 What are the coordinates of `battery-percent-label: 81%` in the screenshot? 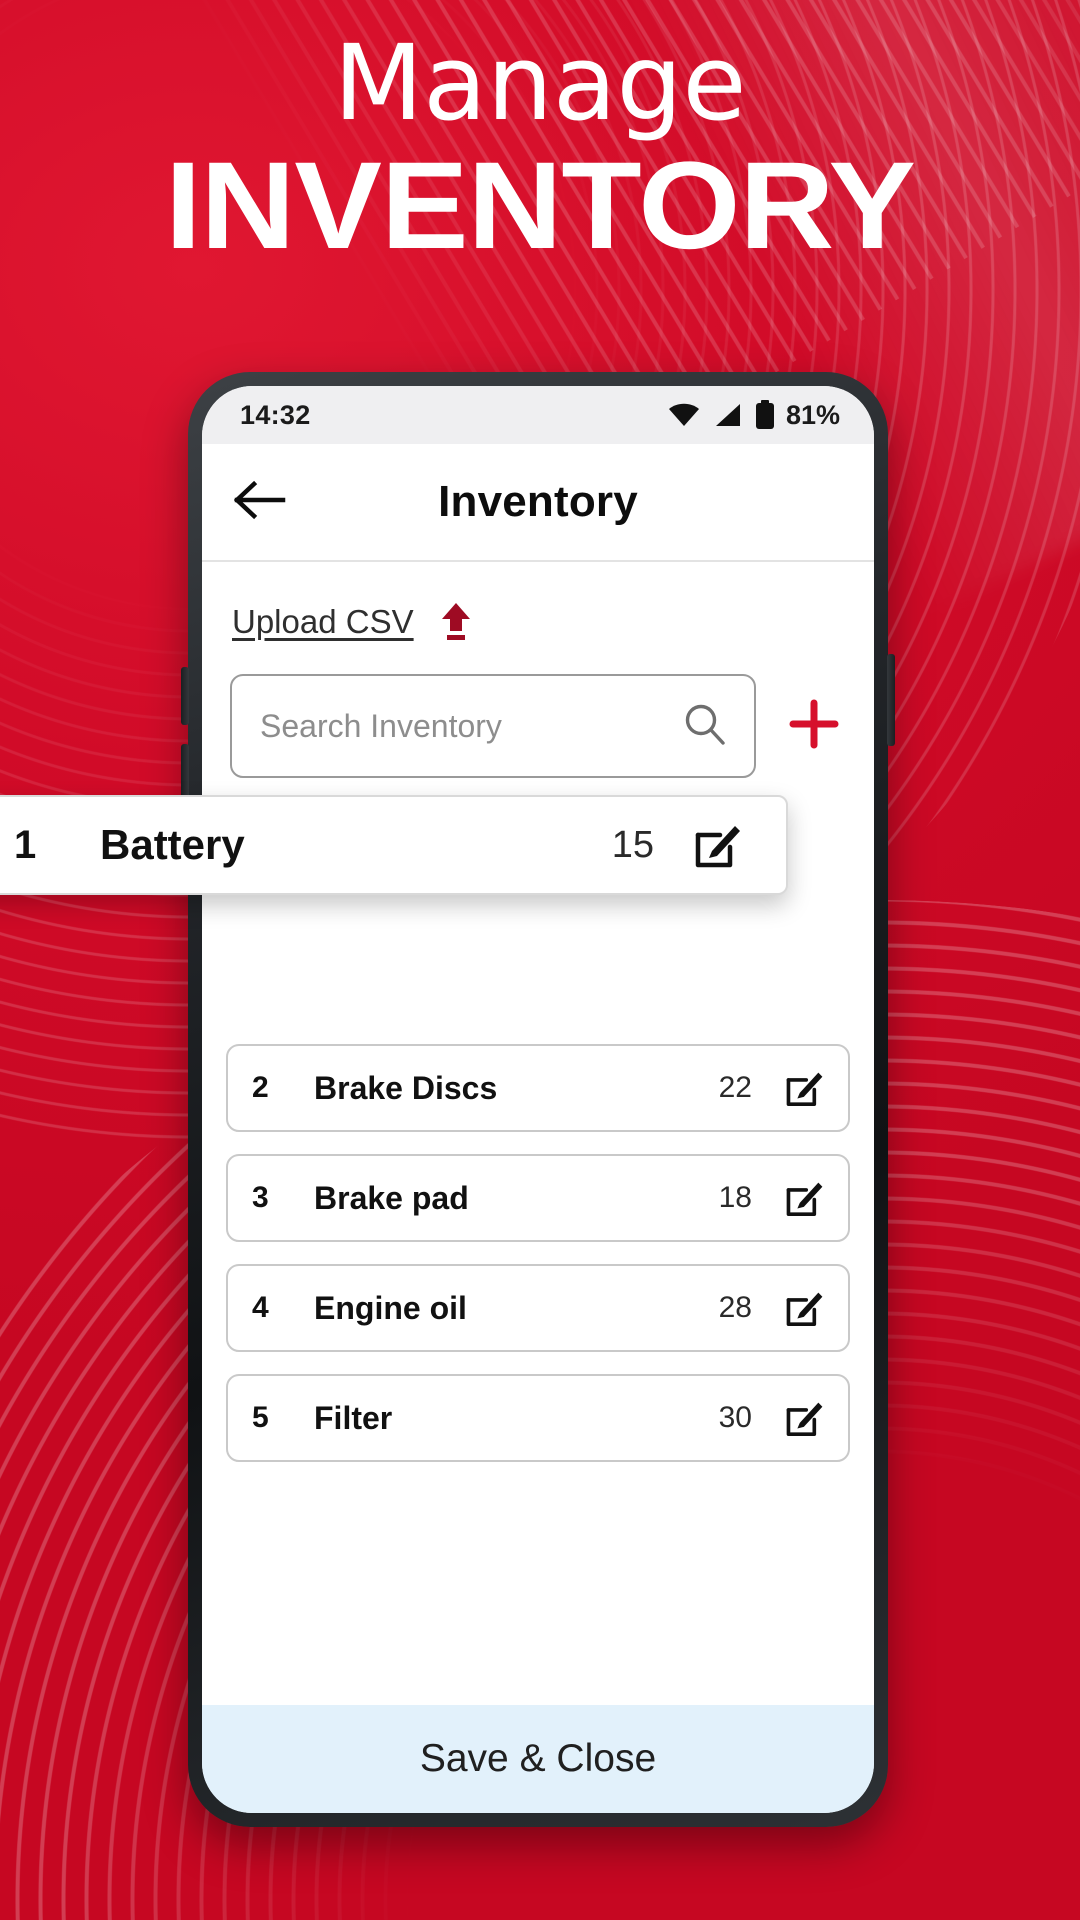 It's located at (812, 414).